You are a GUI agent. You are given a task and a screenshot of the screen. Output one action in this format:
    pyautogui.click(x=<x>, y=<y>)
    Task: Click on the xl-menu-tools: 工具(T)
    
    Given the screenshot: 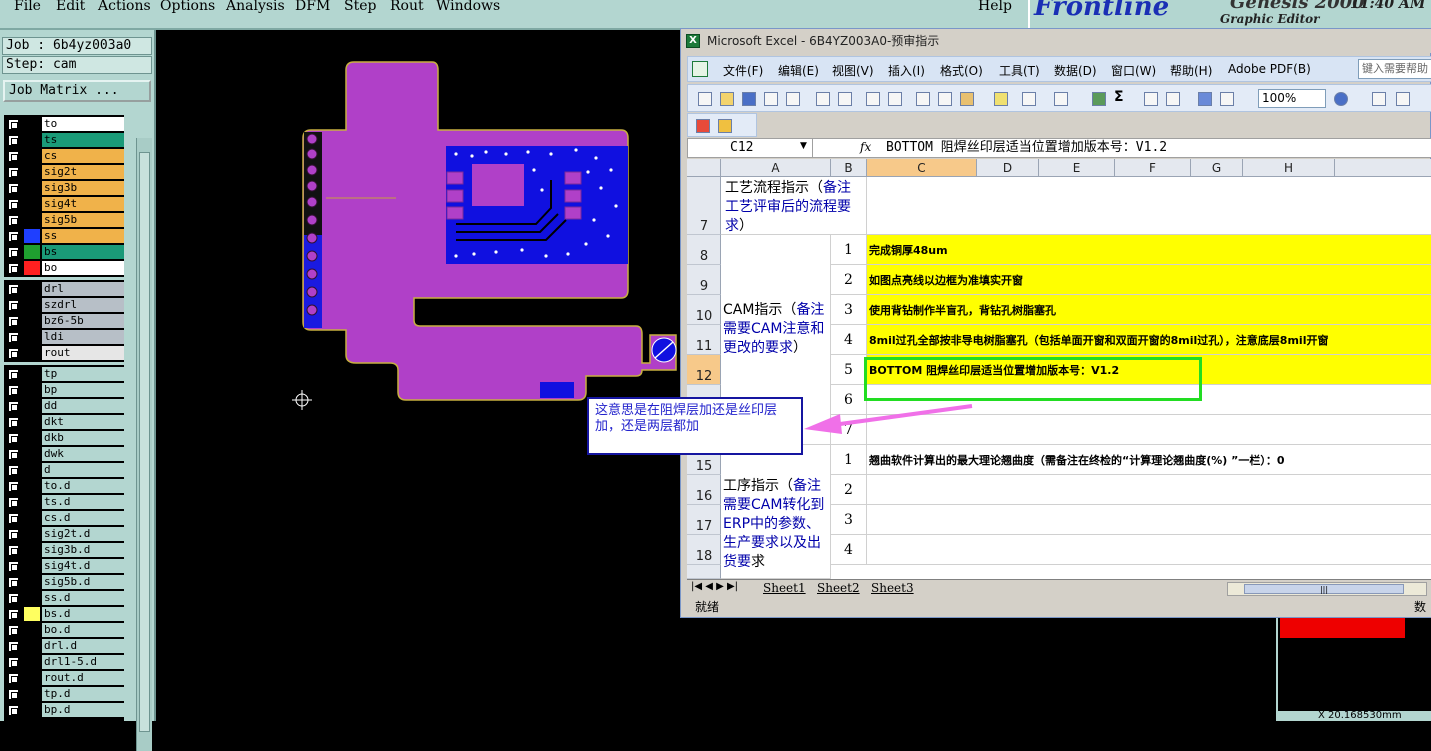 What is the action you would take?
    pyautogui.click(x=1019, y=70)
    